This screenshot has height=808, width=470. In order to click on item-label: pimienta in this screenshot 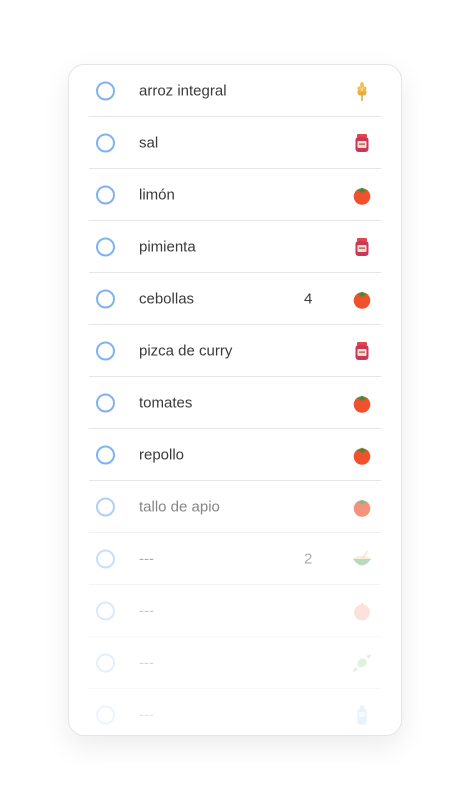, I will do `click(167, 246)`.